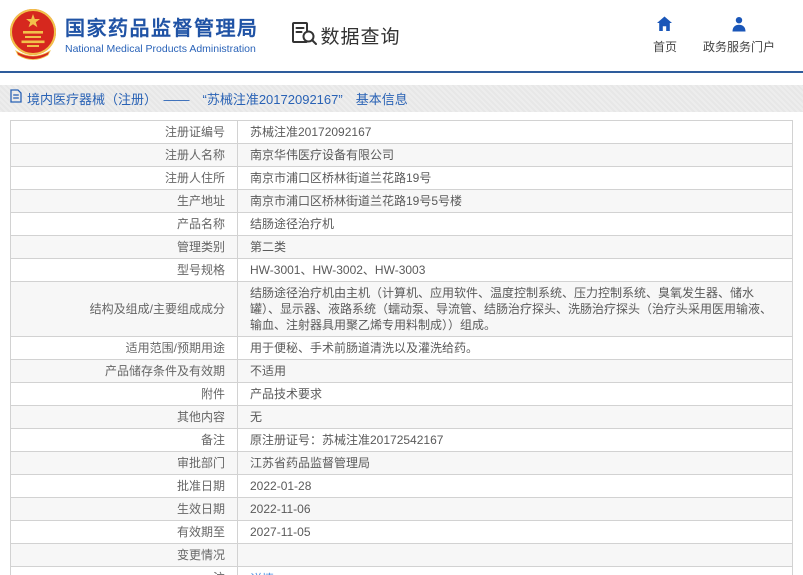  I want to click on row-value: 不适用, so click(515, 371).